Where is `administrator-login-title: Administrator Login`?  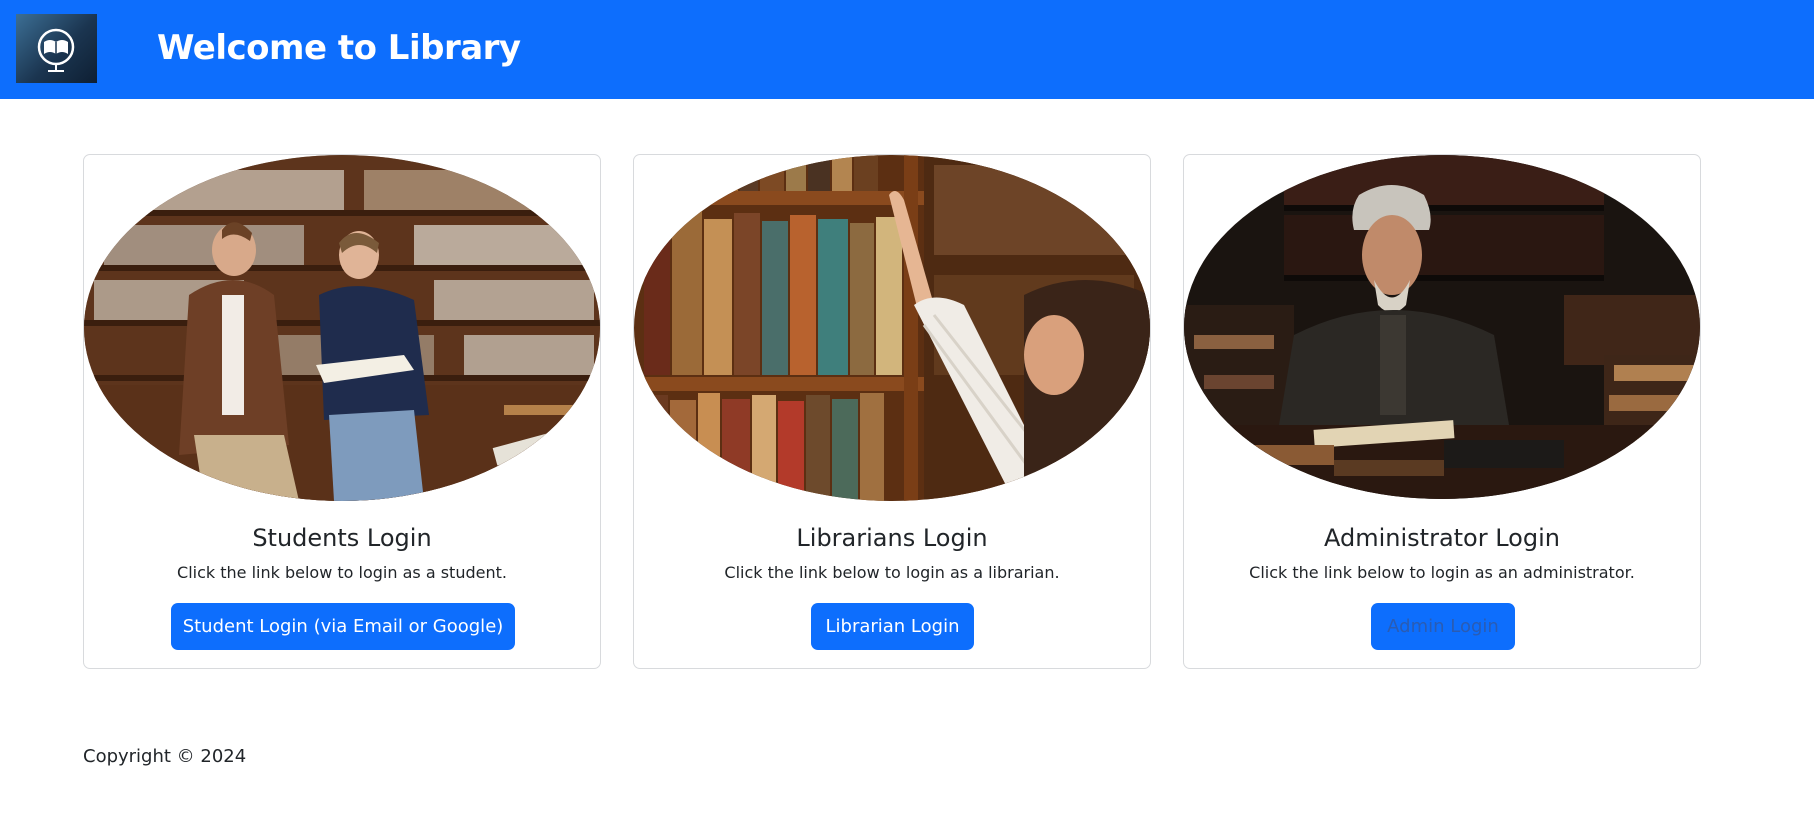
administrator-login-title: Administrator Login is located at coordinates (1442, 538).